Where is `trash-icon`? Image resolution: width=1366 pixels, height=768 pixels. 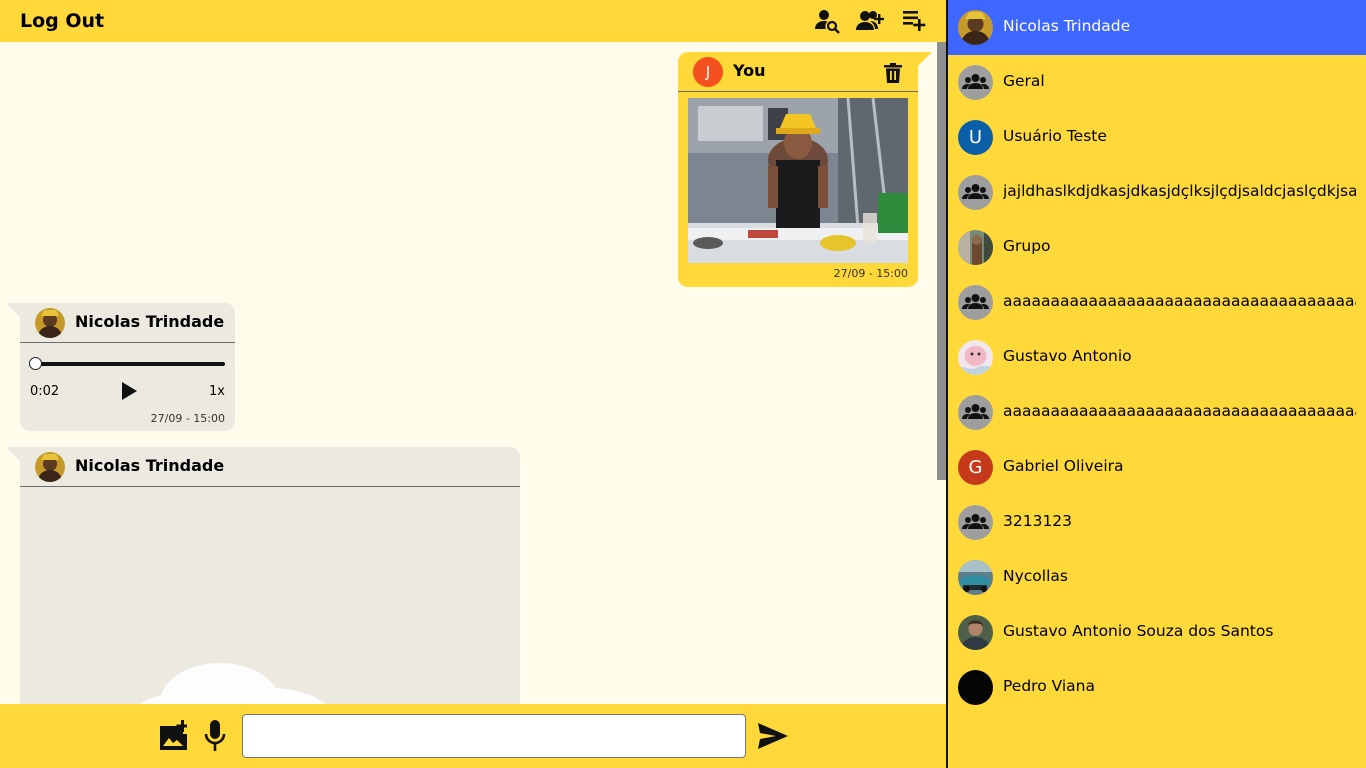 trash-icon is located at coordinates (893, 73).